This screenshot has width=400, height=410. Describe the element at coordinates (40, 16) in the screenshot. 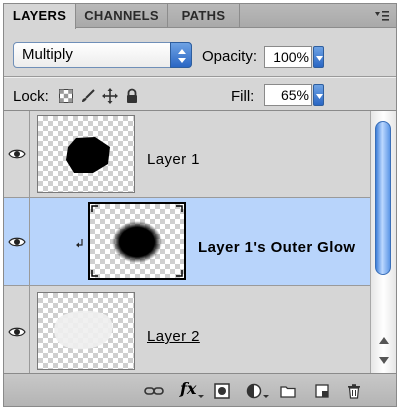

I see `tab-layers: LAYERS` at that location.